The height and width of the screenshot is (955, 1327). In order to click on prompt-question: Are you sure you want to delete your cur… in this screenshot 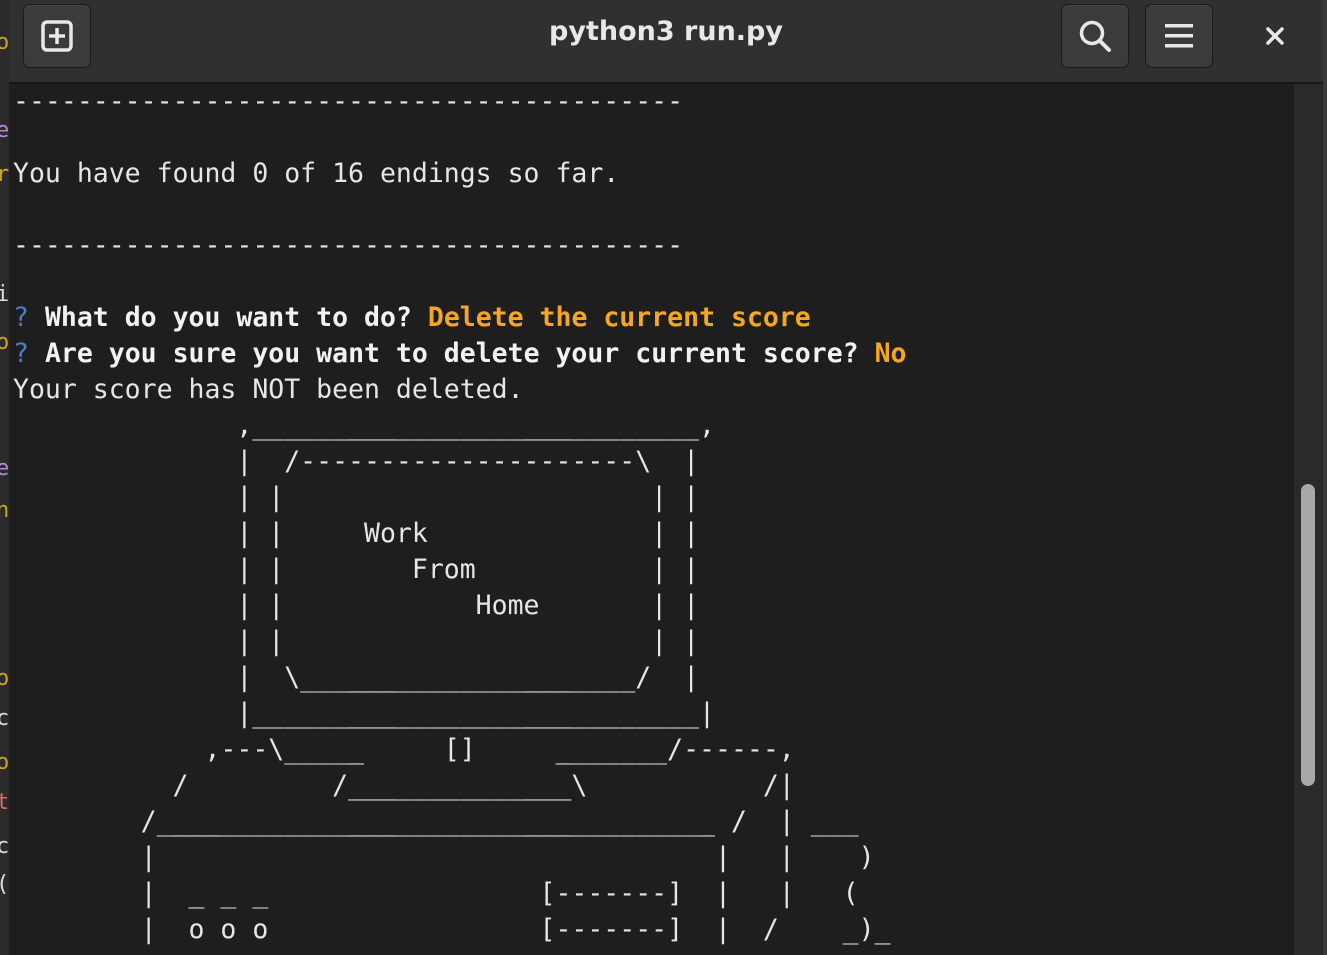, I will do `click(451, 353)`.